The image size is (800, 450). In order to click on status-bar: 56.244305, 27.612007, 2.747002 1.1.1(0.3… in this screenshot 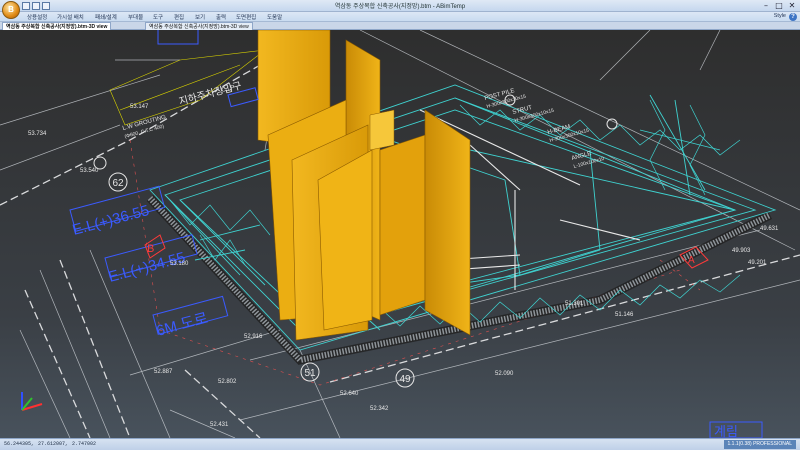, I will do `click(400, 444)`.